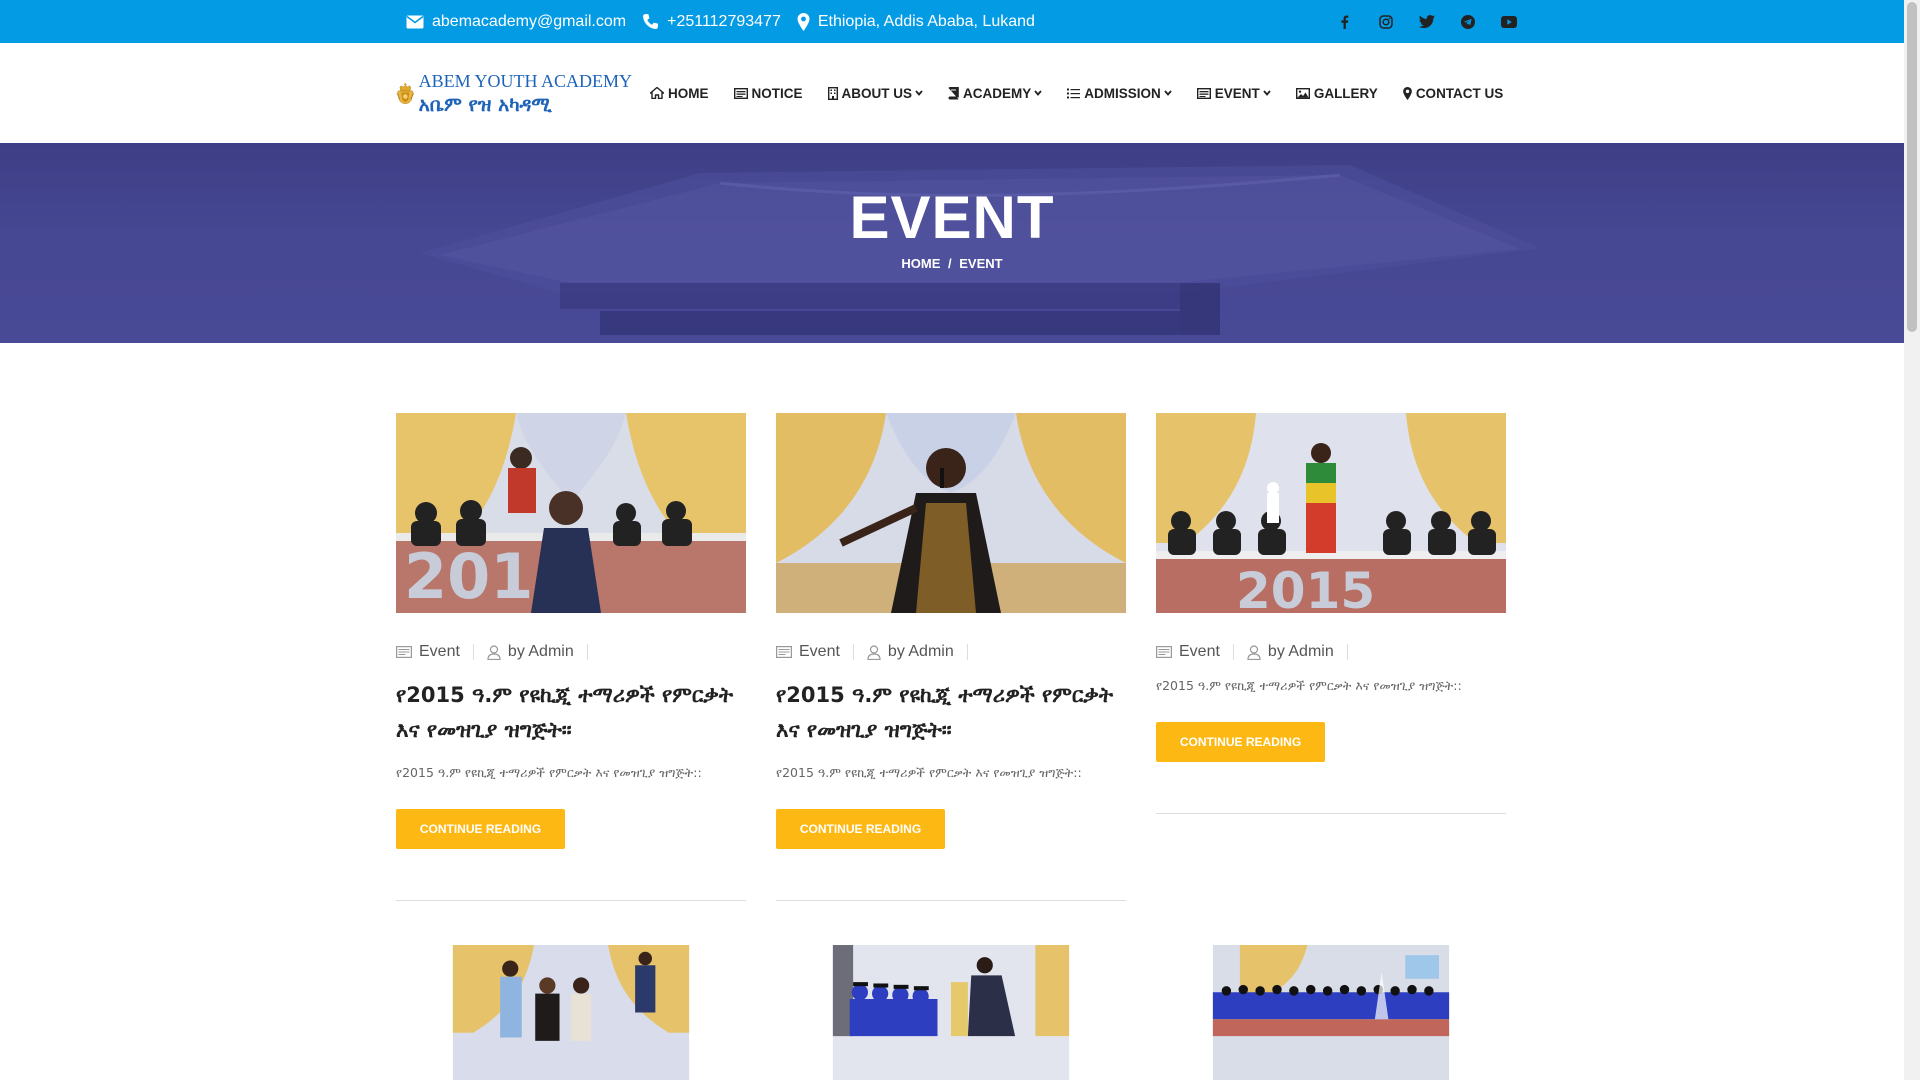 The image size is (1920, 1080). I want to click on phone-link: +251112793477, so click(711, 22).